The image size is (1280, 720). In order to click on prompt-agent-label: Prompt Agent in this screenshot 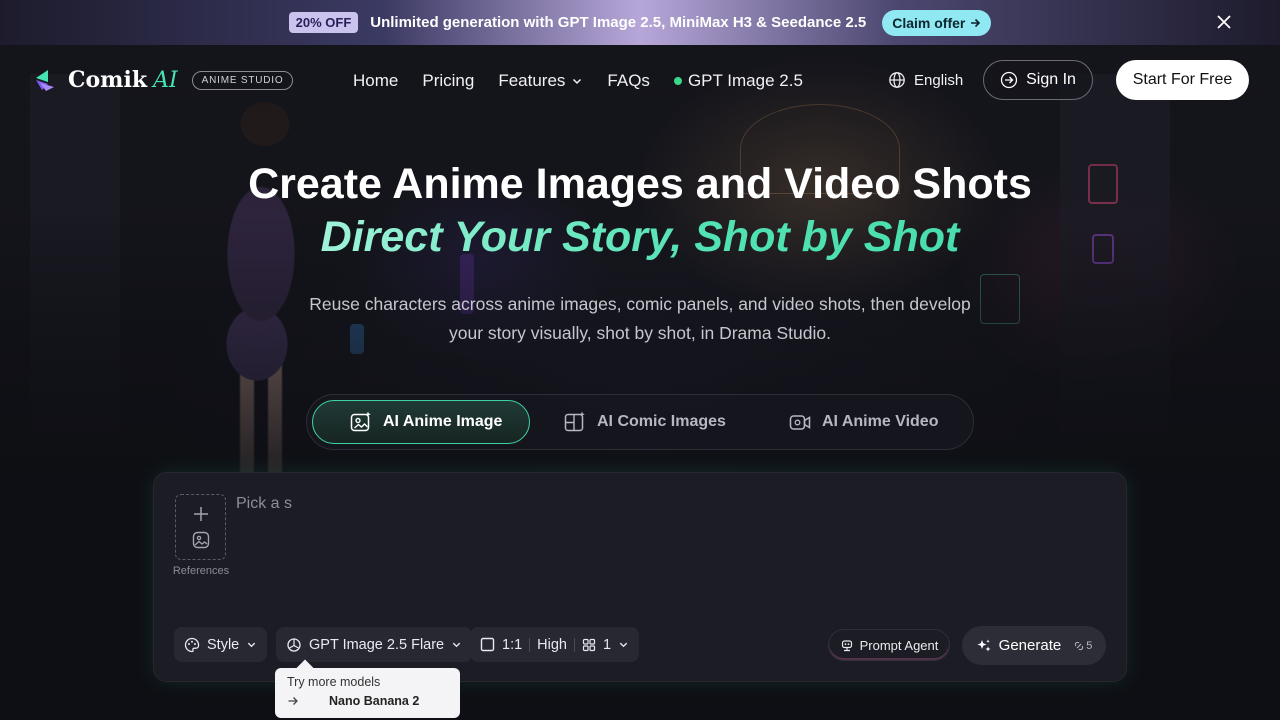, I will do `click(899, 645)`.